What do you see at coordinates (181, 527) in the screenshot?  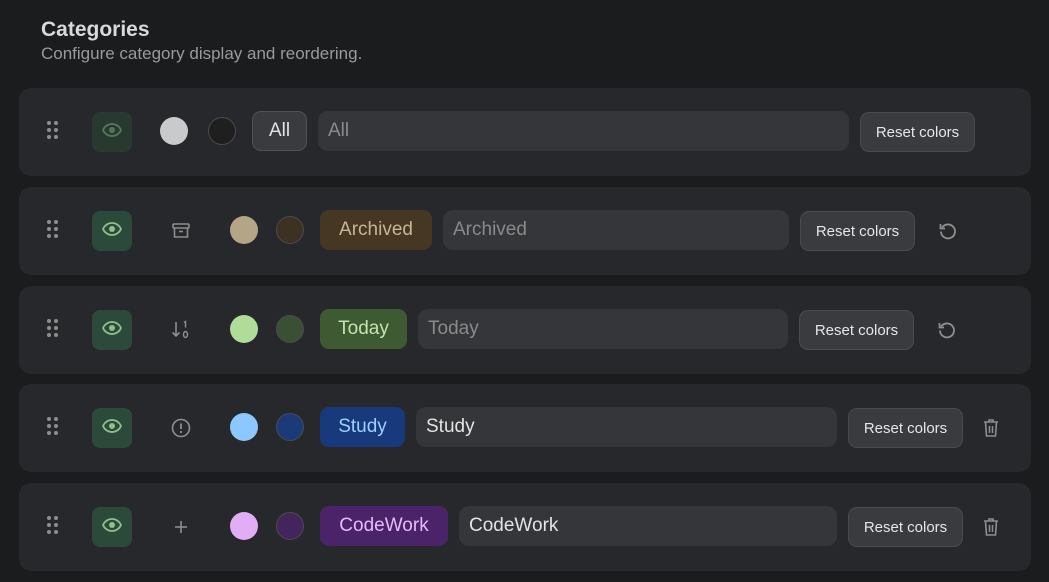 I see `plus-icon` at bounding box center [181, 527].